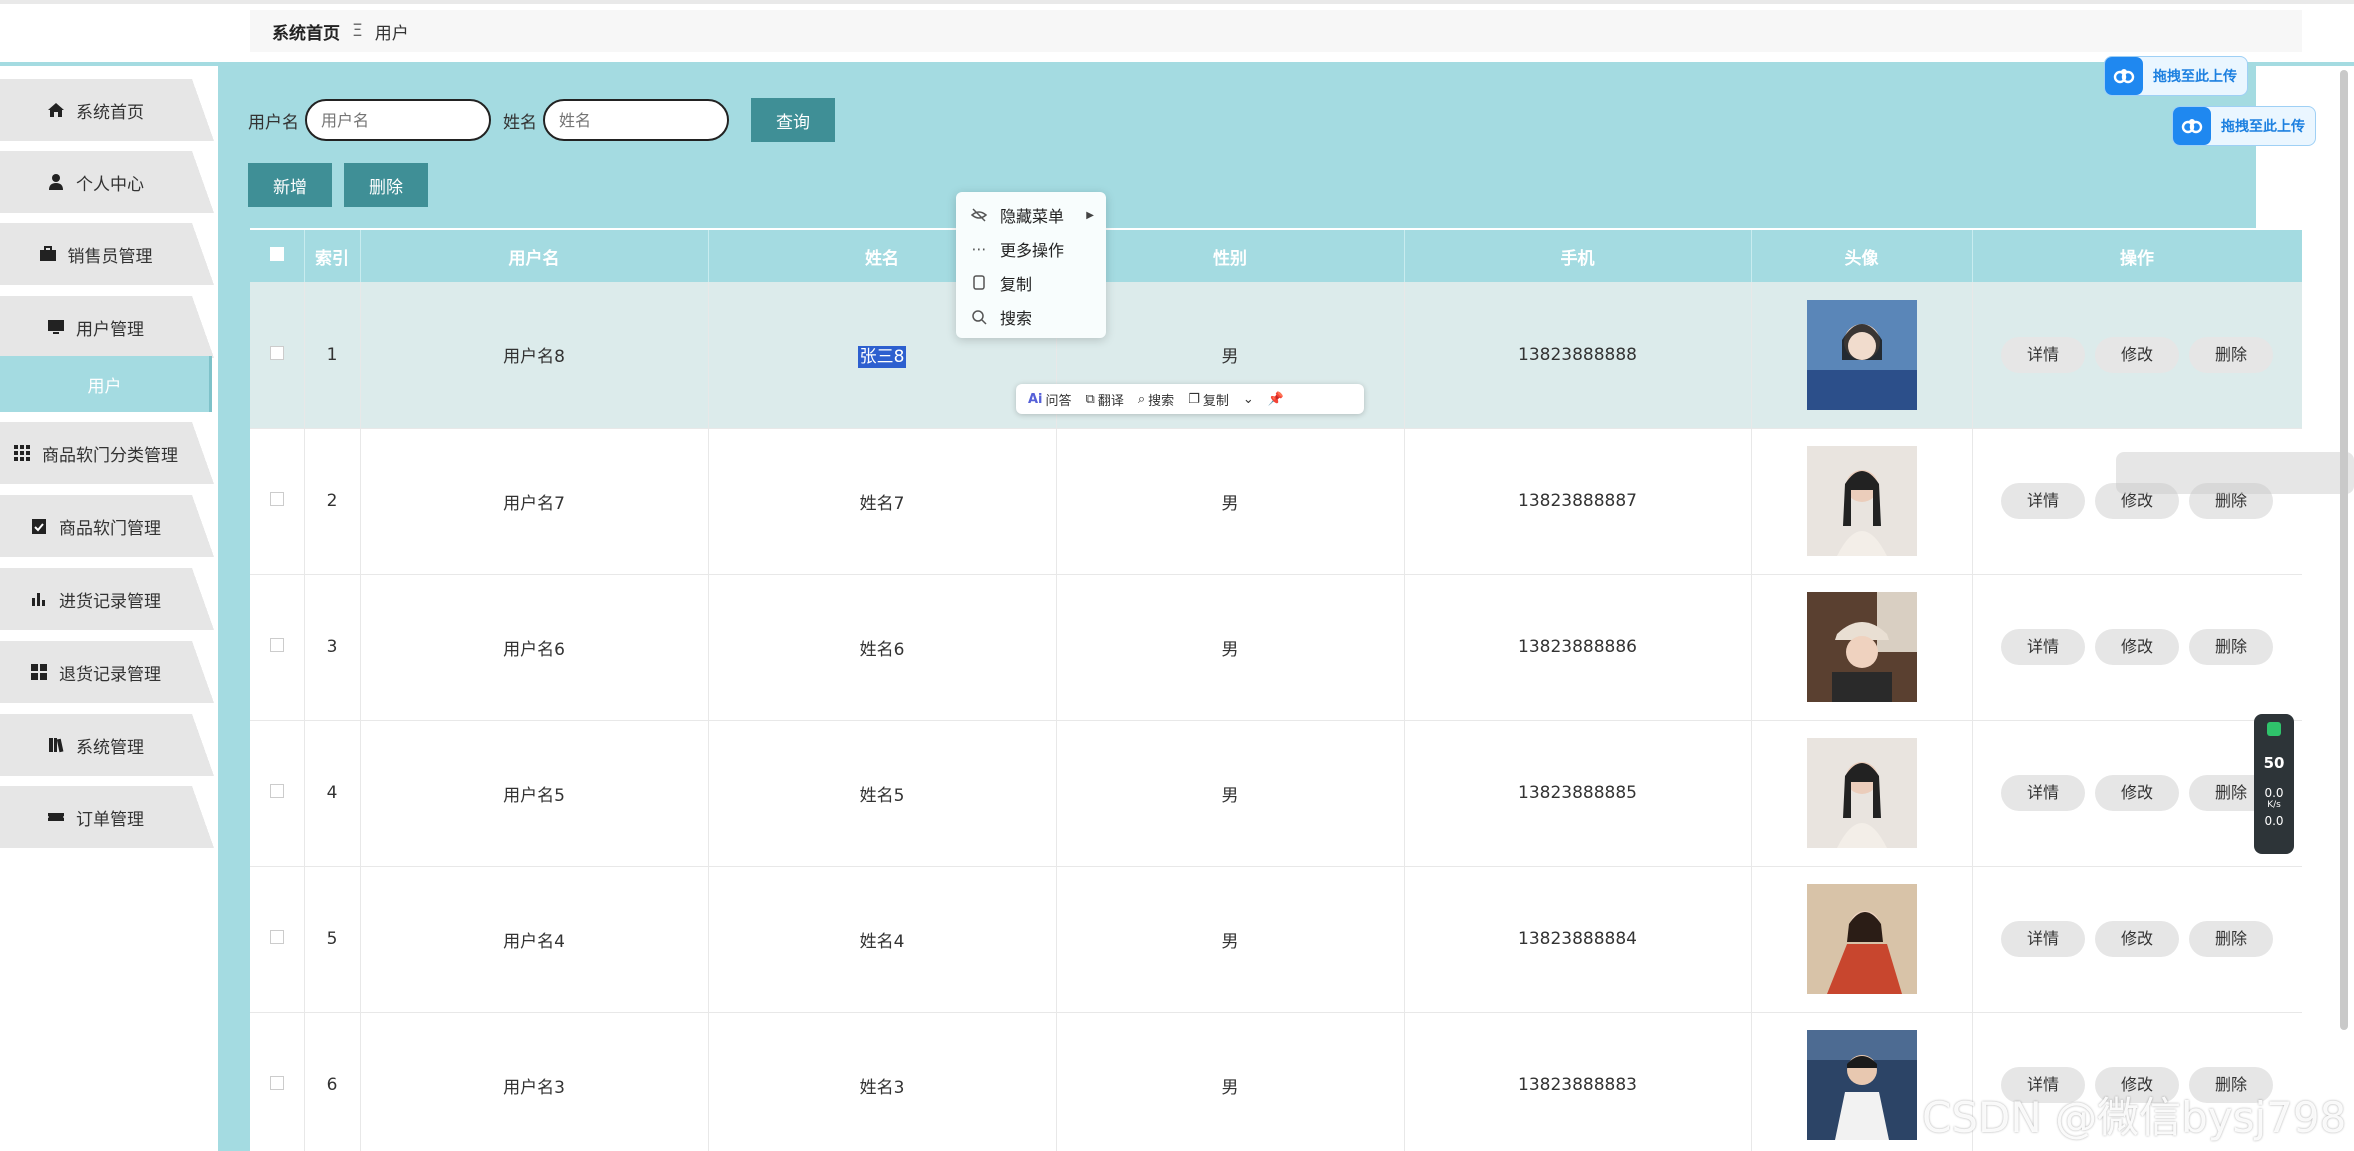  Describe the element at coordinates (2344, 550) in the screenshot. I see `scrollbar` at that location.